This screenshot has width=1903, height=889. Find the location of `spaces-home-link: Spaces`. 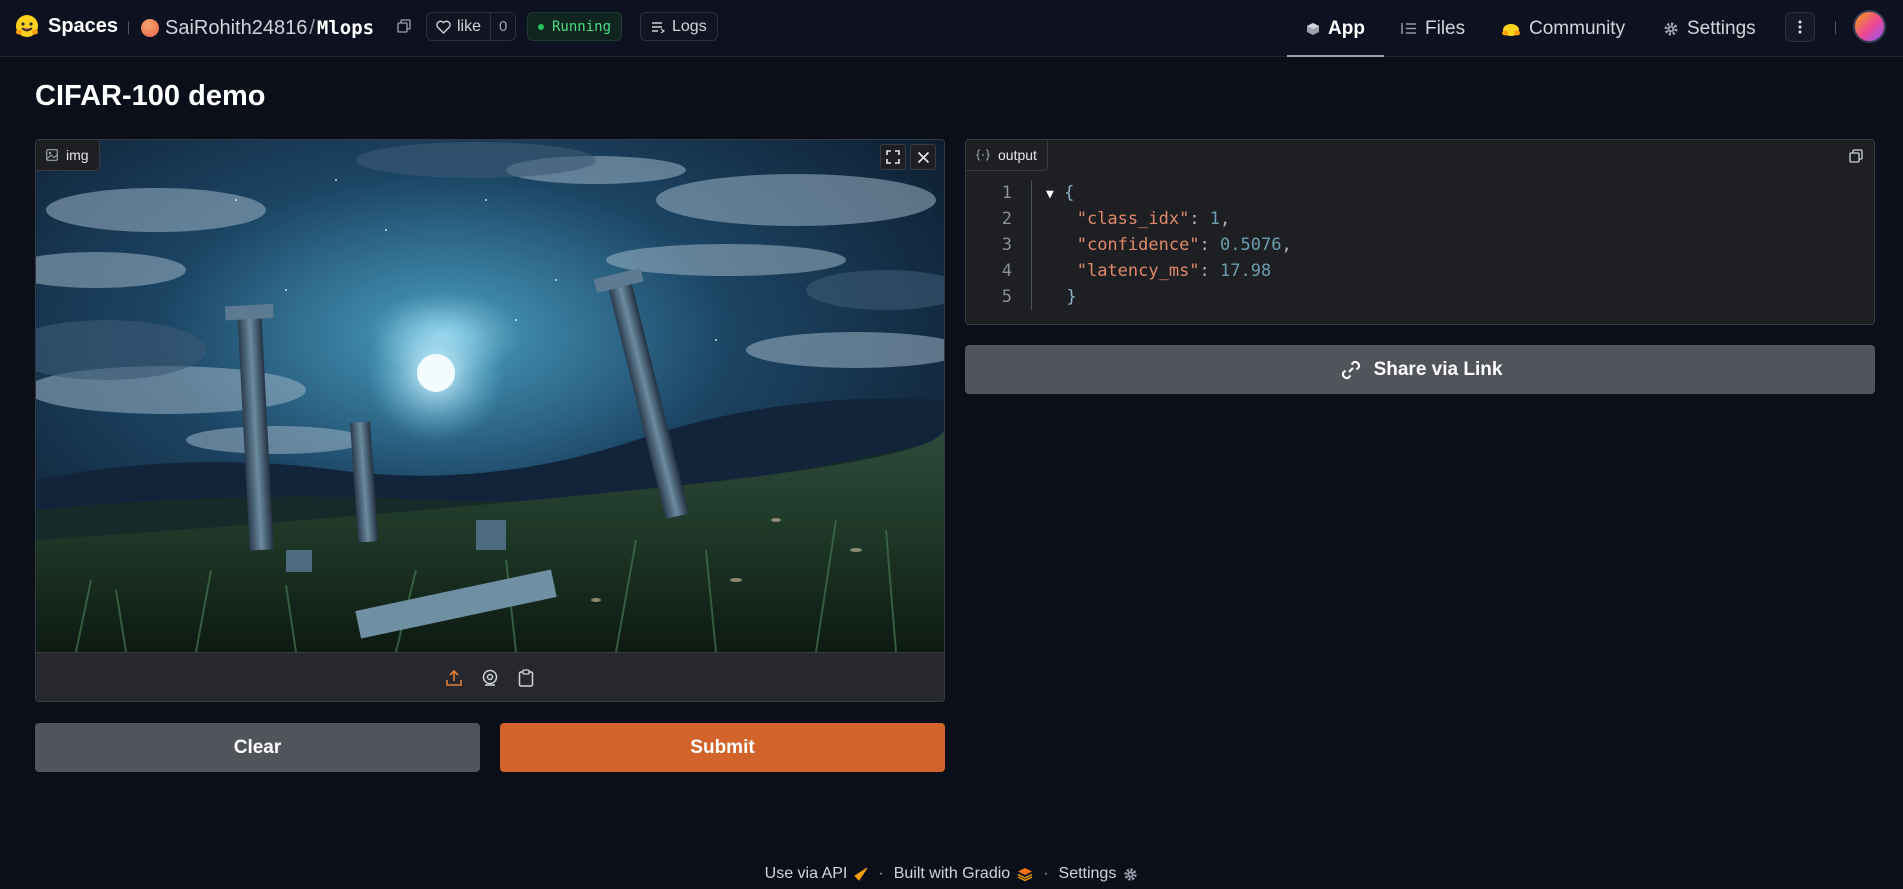

spaces-home-link: Spaces is located at coordinates (66, 26).